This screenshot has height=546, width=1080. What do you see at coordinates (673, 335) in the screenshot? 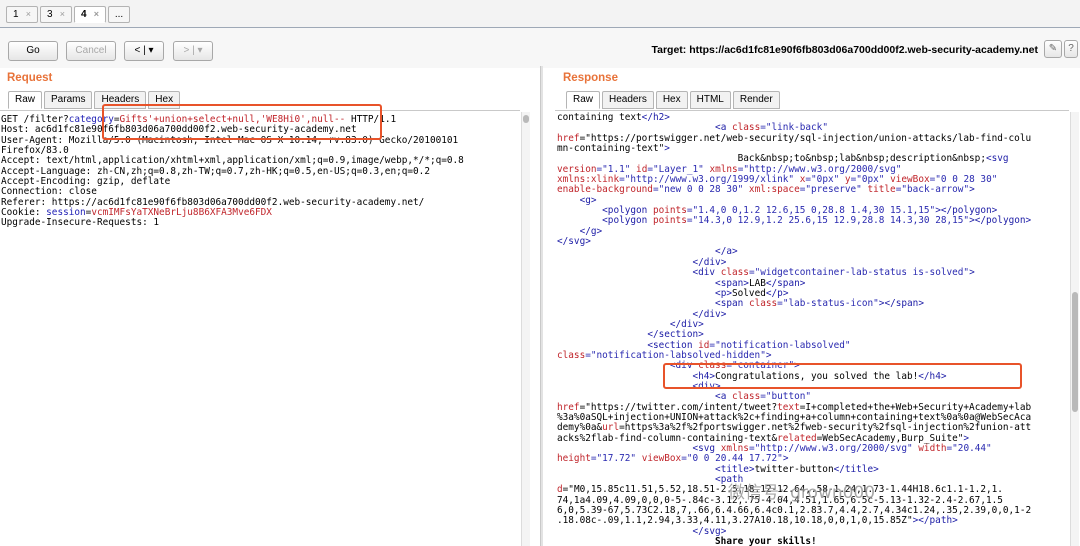
I see `code-token: </section` at bounding box center [673, 335].